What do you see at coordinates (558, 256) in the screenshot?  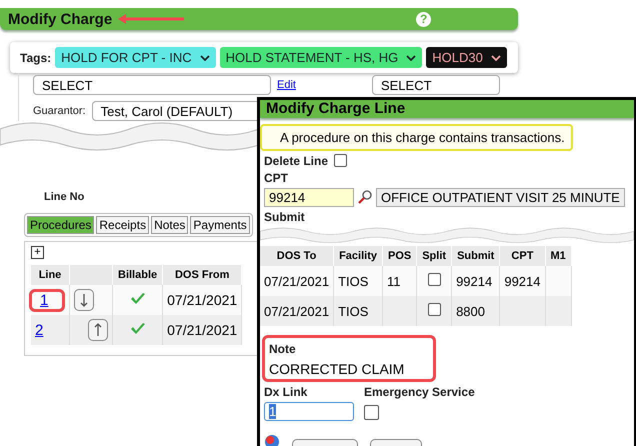 I see `column-header: M1` at bounding box center [558, 256].